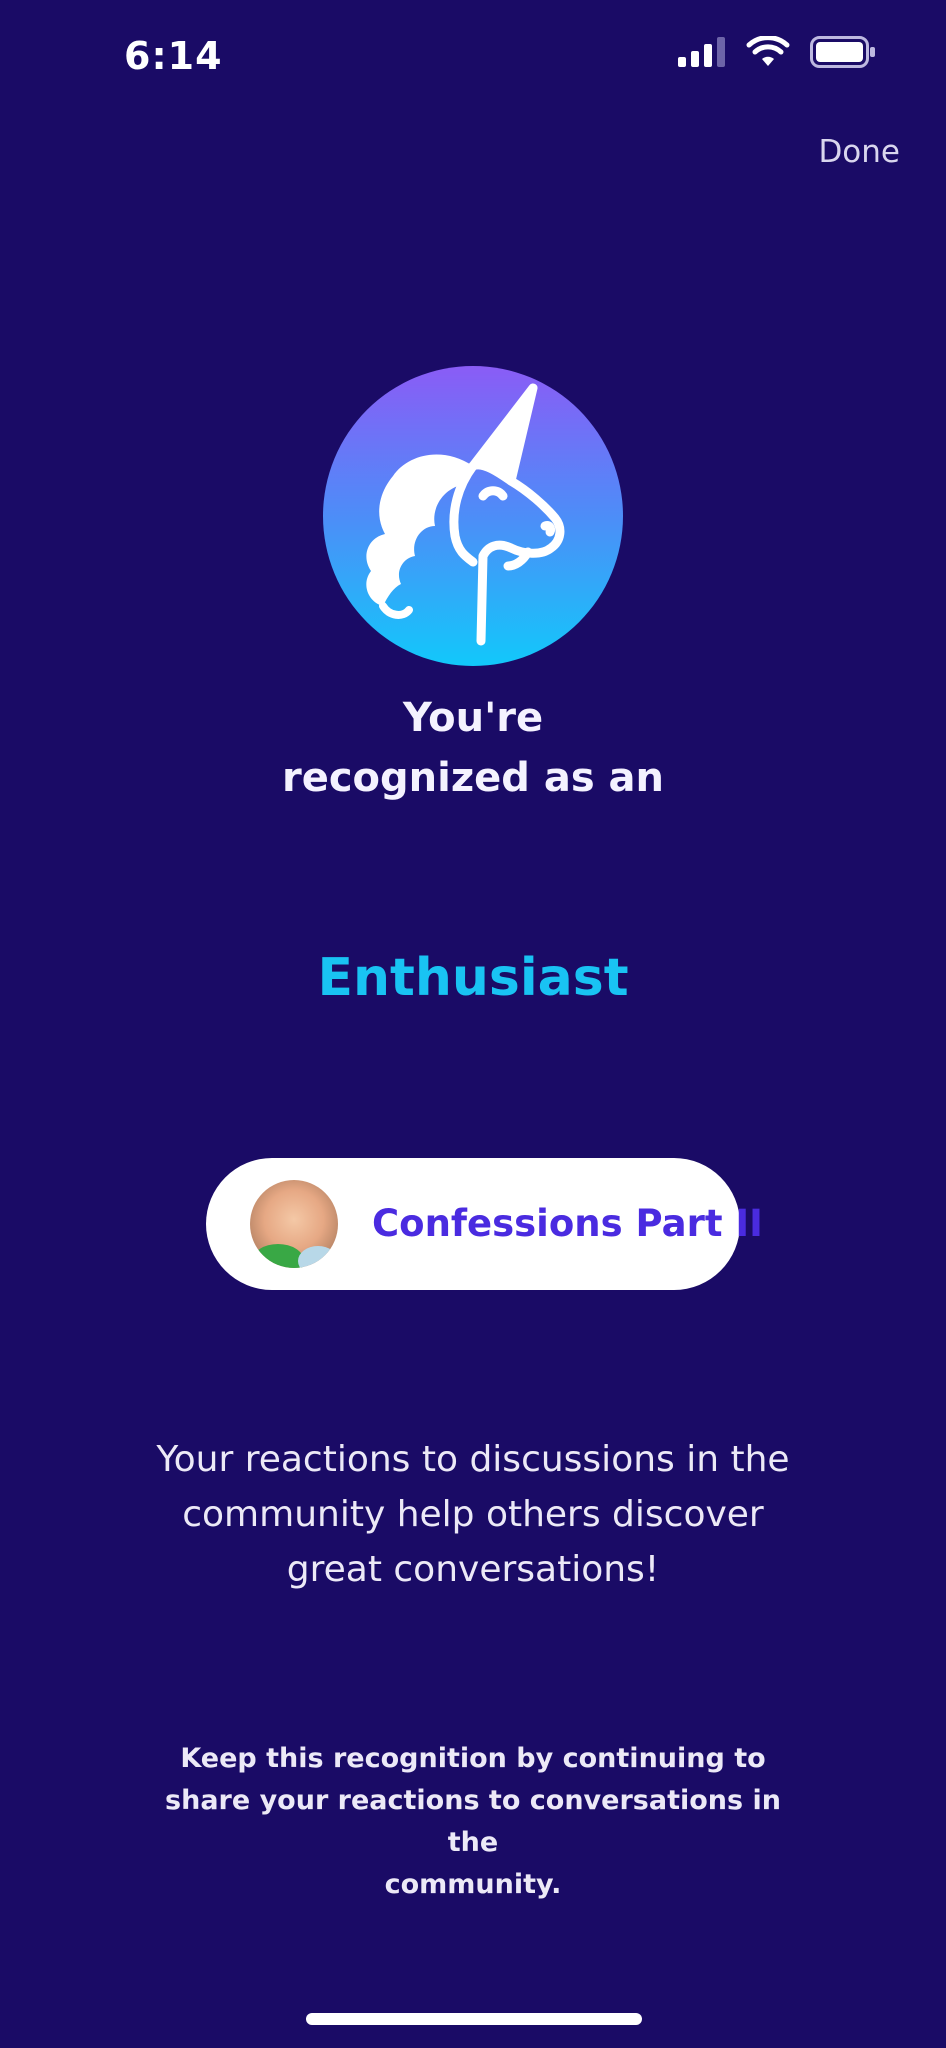 This screenshot has width=946, height=2048. I want to click on battery-icon, so click(842, 52).